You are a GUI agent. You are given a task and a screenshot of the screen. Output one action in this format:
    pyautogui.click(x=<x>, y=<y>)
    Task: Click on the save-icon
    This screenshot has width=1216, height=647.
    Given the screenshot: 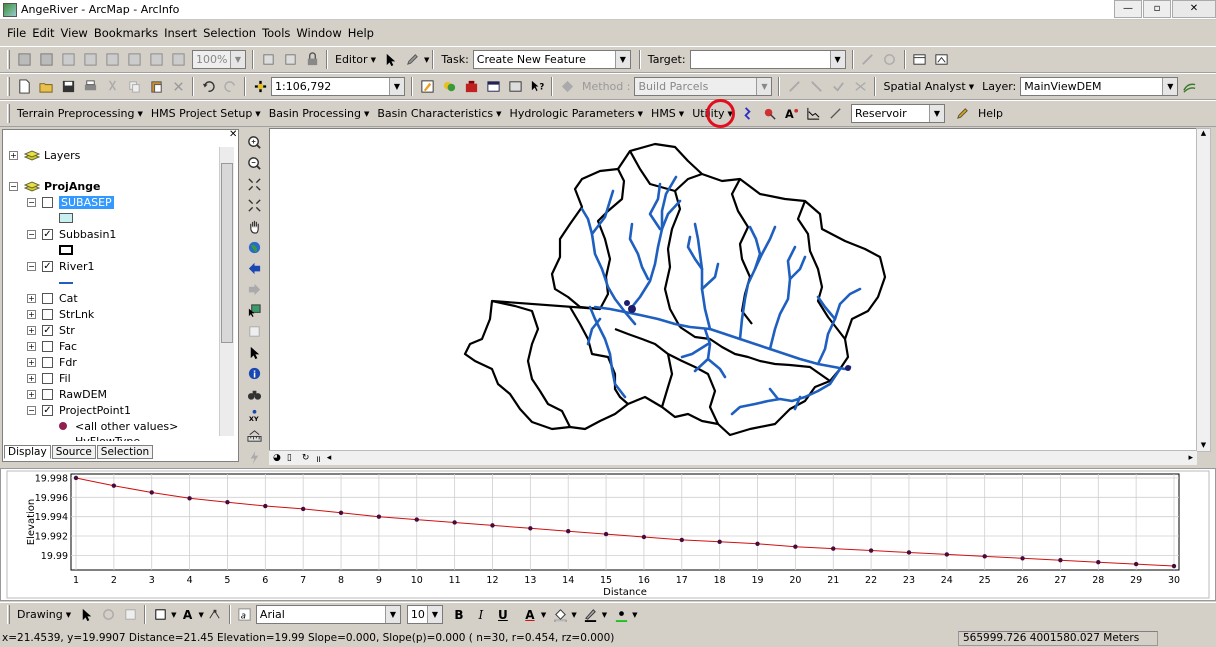 What is the action you would take?
    pyautogui.click(x=68, y=87)
    